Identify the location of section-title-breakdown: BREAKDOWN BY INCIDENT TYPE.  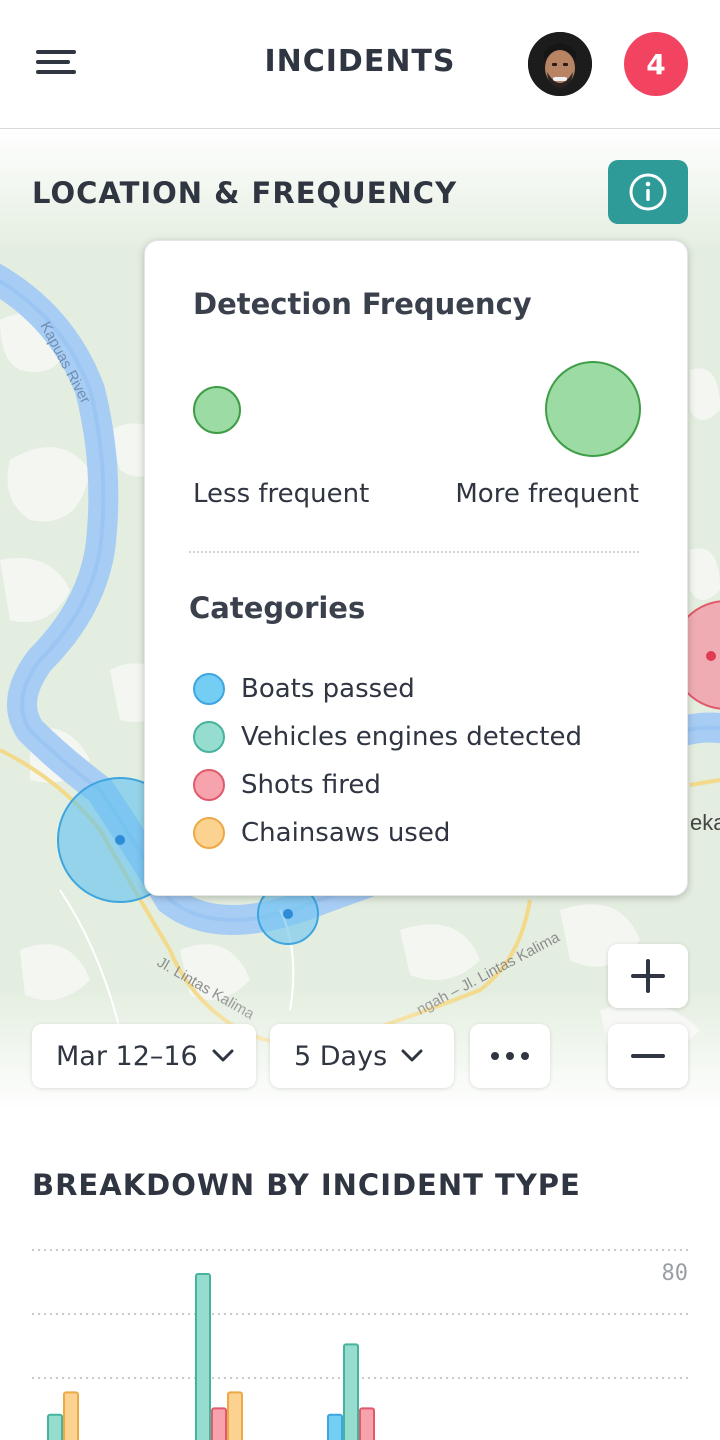
(306, 1185).